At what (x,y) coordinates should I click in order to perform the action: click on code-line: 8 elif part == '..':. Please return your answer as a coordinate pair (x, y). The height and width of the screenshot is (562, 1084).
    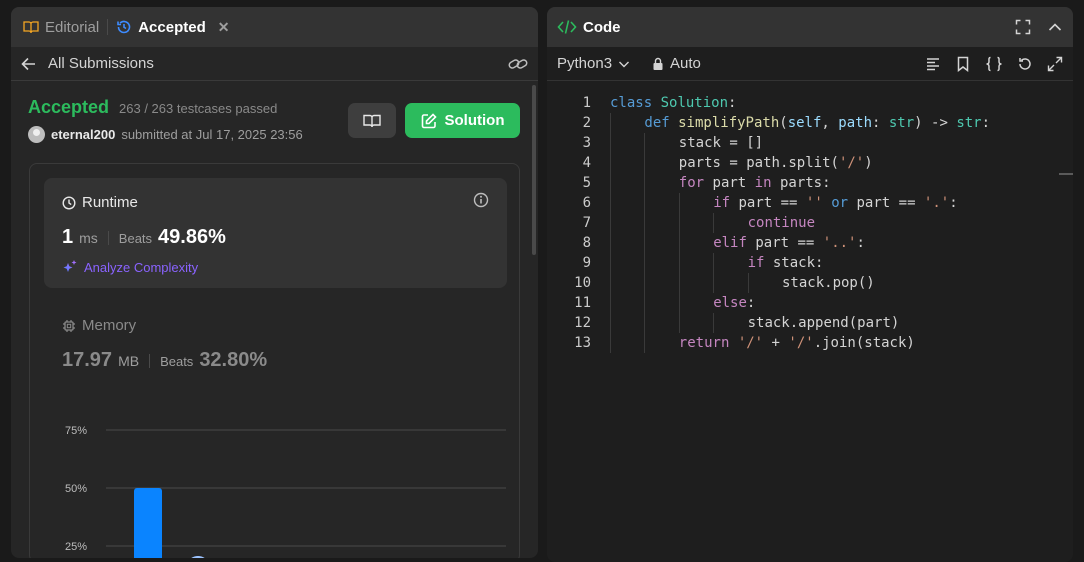
    Looking at the image, I should click on (810, 243).